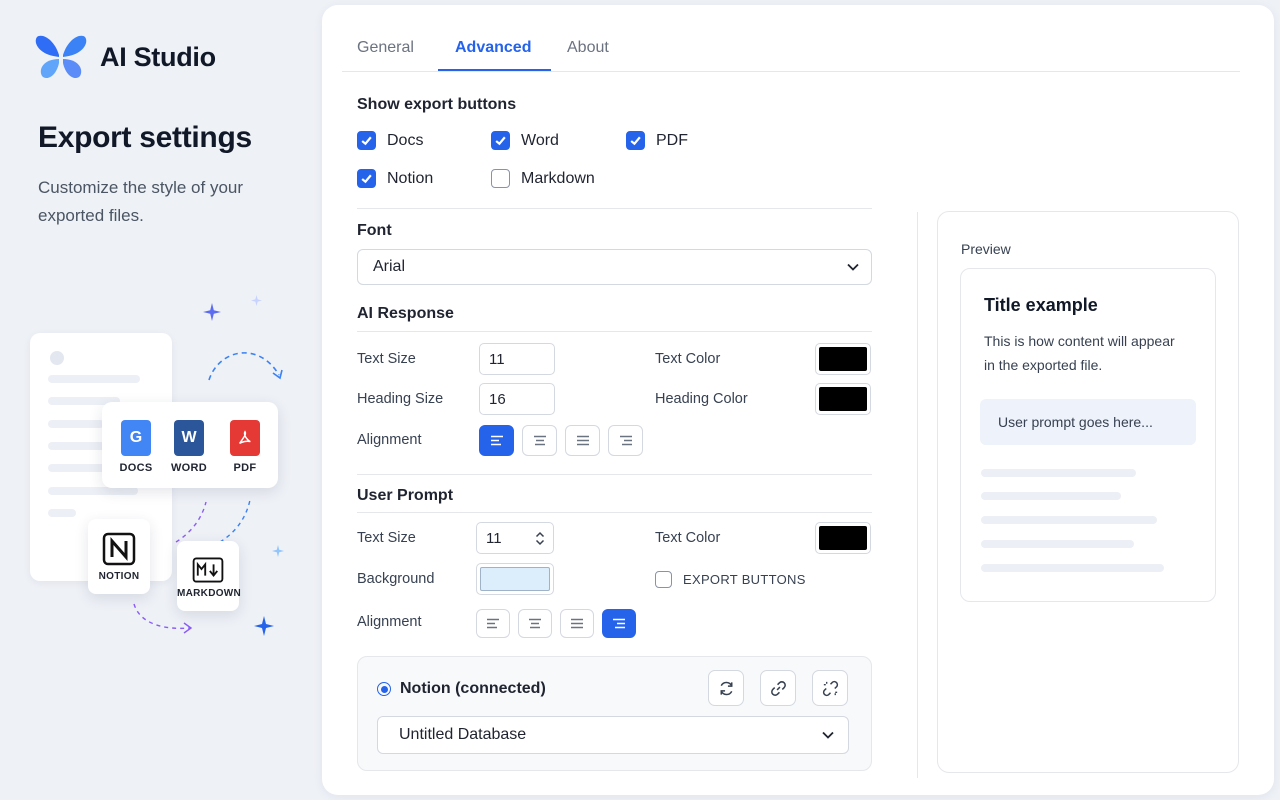  What do you see at coordinates (463, 734) in the screenshot?
I see `notion-database-value: Untitled Database` at bounding box center [463, 734].